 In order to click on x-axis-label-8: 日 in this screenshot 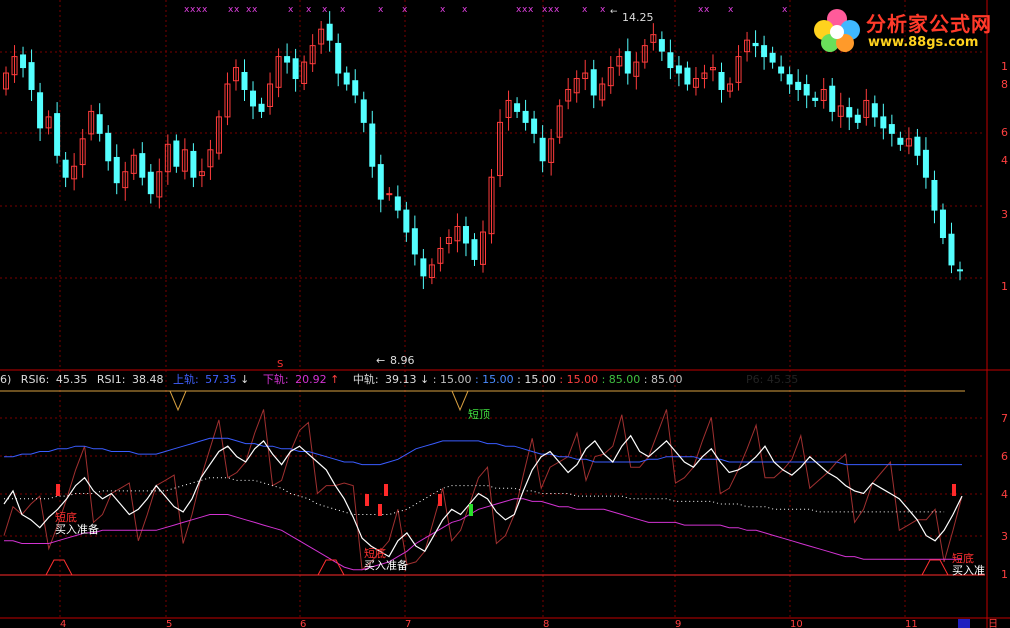, I will do `click(993, 623)`.